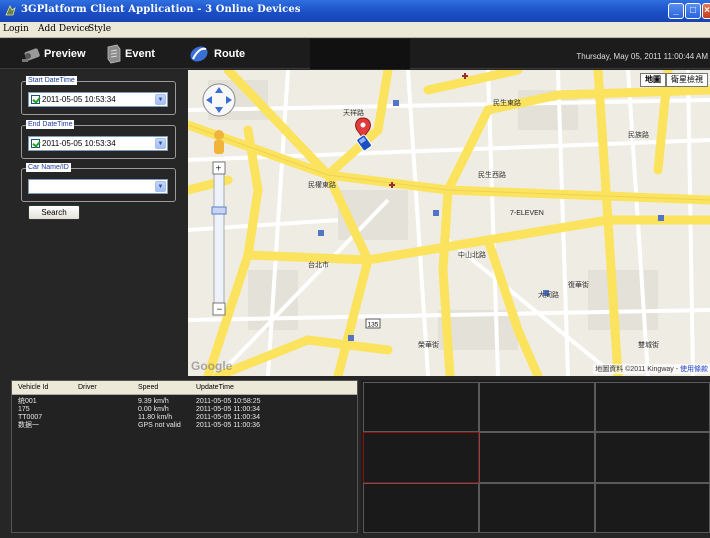 Image resolution: width=710 pixels, height=538 pixels. Describe the element at coordinates (428, 345) in the screenshot. I see `map-label-road: 榮華街` at that location.